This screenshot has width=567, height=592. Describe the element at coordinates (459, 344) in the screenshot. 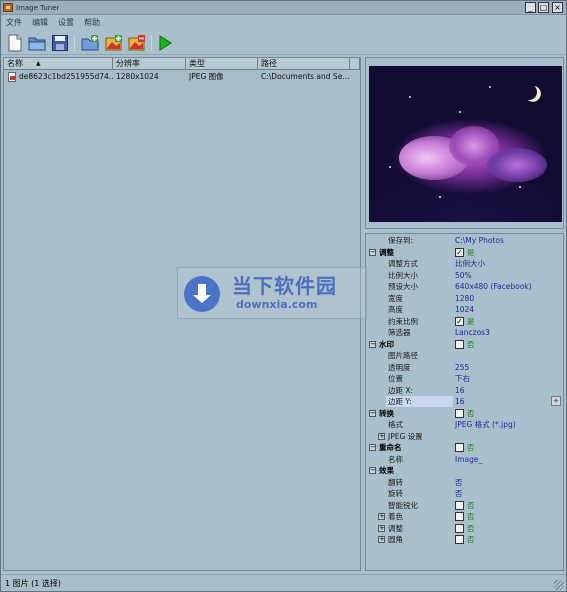

I see `watermark-checkbox` at that location.